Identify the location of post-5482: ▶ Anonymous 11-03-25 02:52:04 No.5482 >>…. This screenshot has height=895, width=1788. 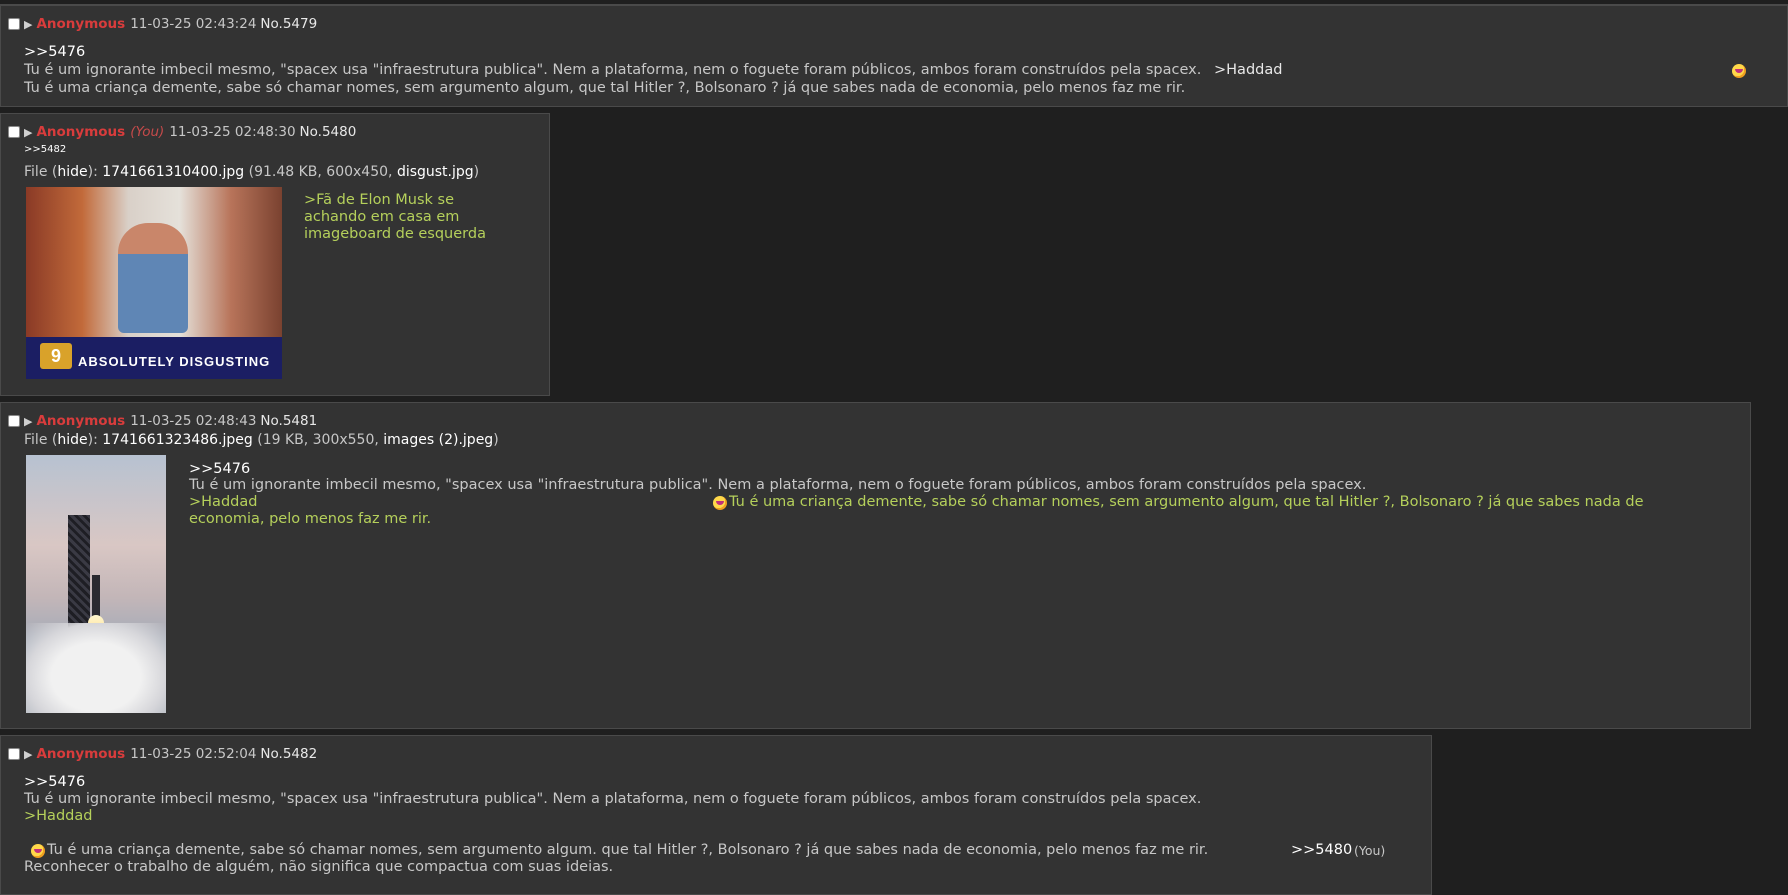
(716, 815).